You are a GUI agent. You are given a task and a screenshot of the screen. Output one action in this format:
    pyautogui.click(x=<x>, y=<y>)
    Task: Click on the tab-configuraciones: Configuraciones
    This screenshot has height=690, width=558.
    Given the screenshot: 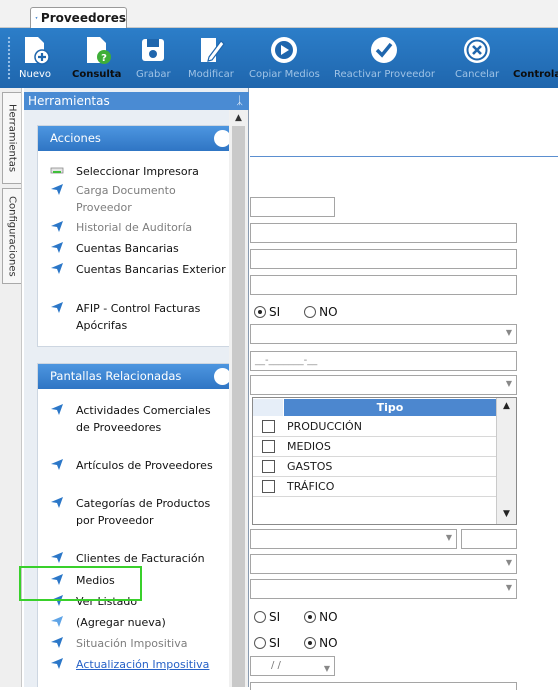 What is the action you would take?
    pyautogui.click(x=11, y=236)
    